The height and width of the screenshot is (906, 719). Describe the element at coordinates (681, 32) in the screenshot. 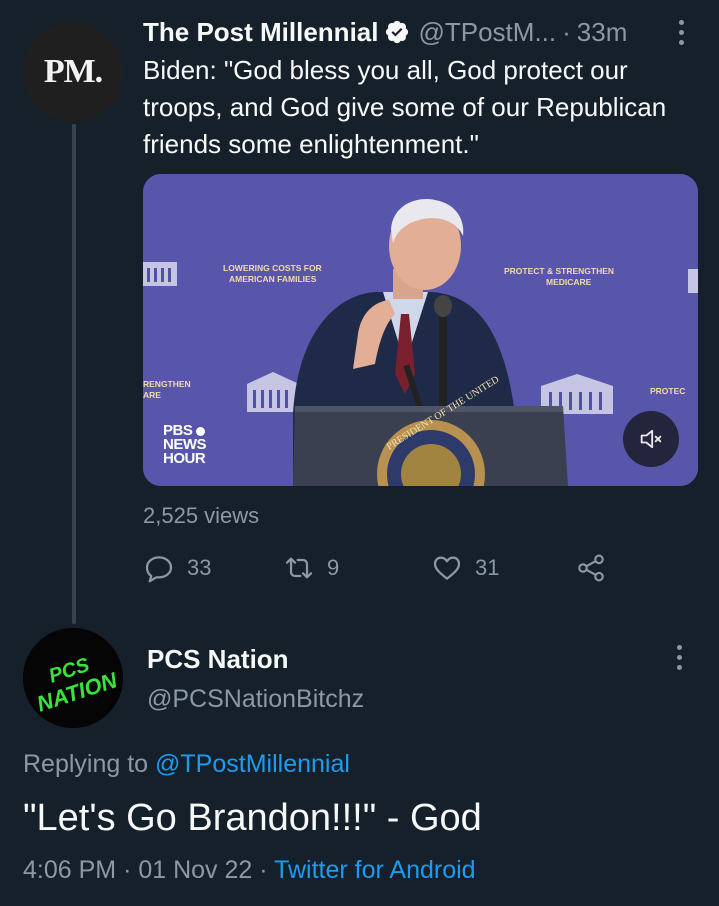

I see `more-options-icon` at that location.